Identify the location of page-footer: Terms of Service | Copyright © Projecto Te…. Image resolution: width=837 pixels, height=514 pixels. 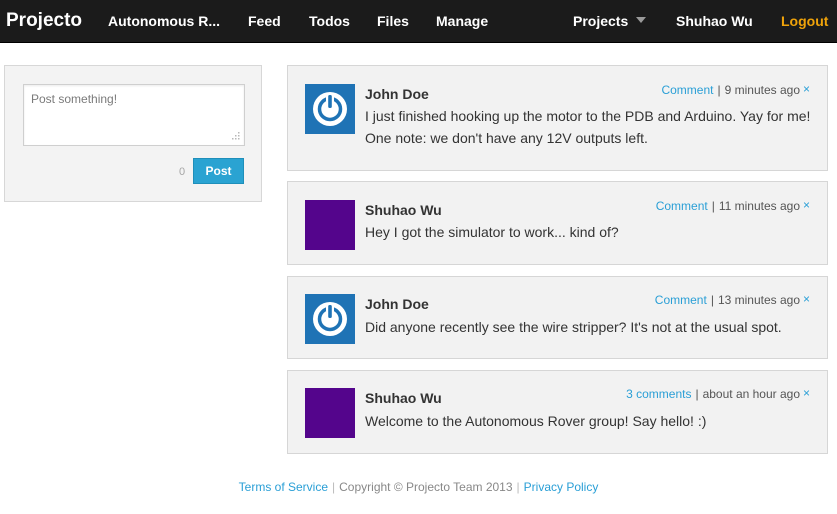
(418, 487).